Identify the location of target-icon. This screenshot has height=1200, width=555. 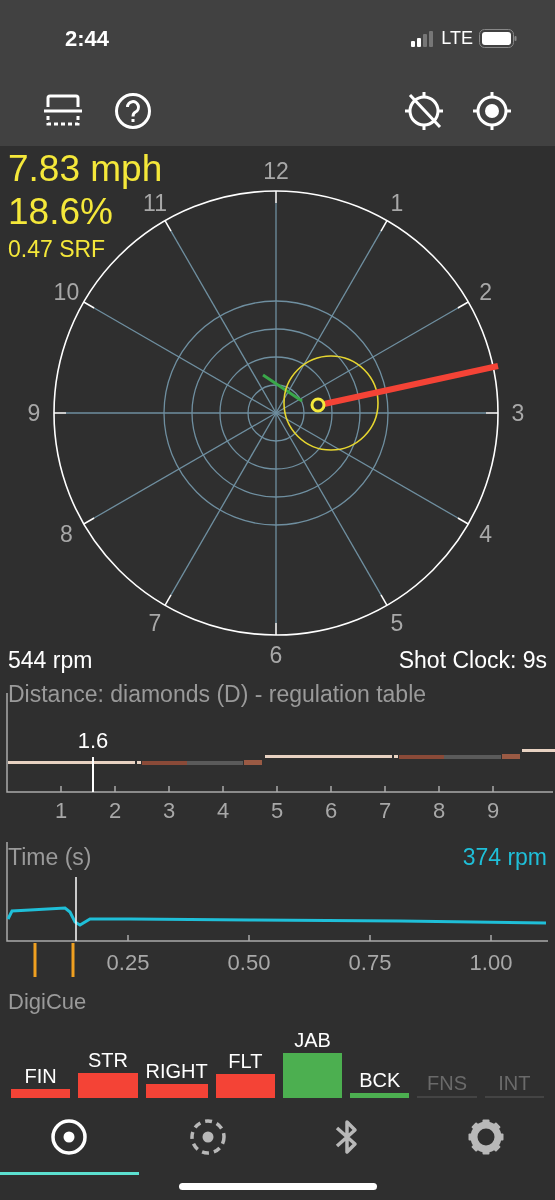
(69, 1137).